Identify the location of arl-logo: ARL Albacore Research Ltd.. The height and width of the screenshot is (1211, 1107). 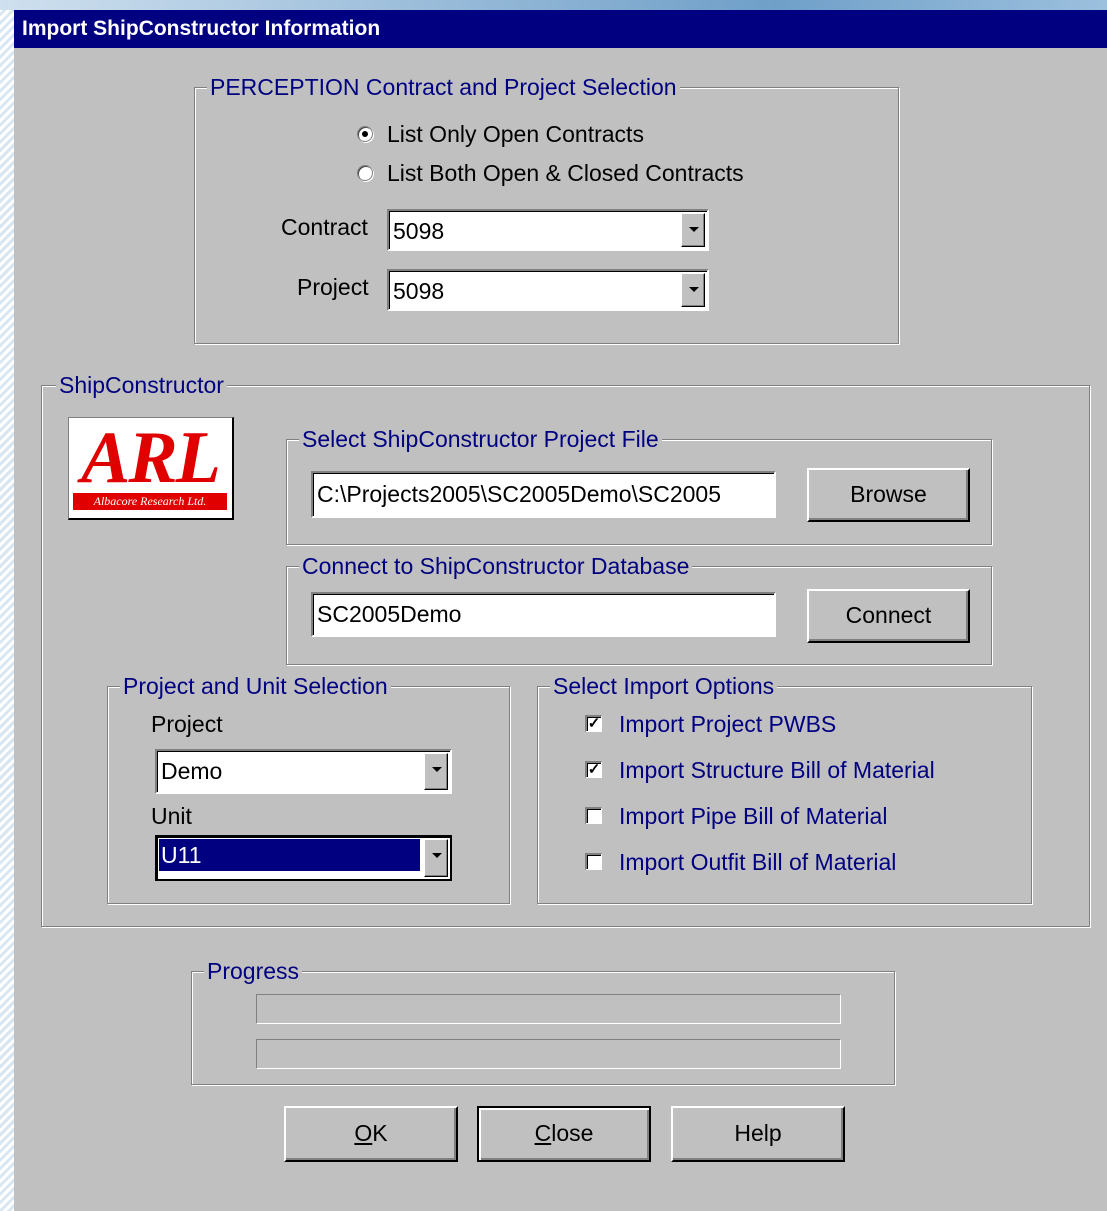
(151, 468).